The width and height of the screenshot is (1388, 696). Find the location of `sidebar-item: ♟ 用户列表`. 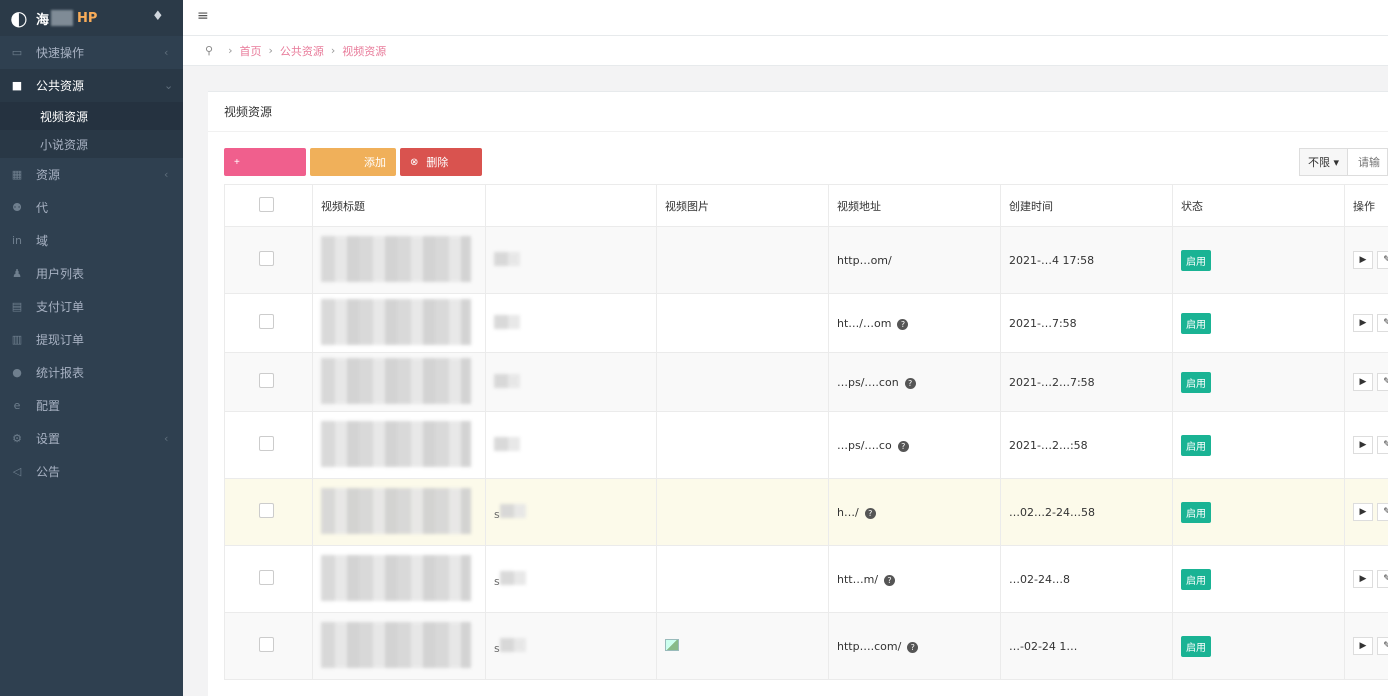

sidebar-item: ♟ 用户列表 is located at coordinates (91, 273).